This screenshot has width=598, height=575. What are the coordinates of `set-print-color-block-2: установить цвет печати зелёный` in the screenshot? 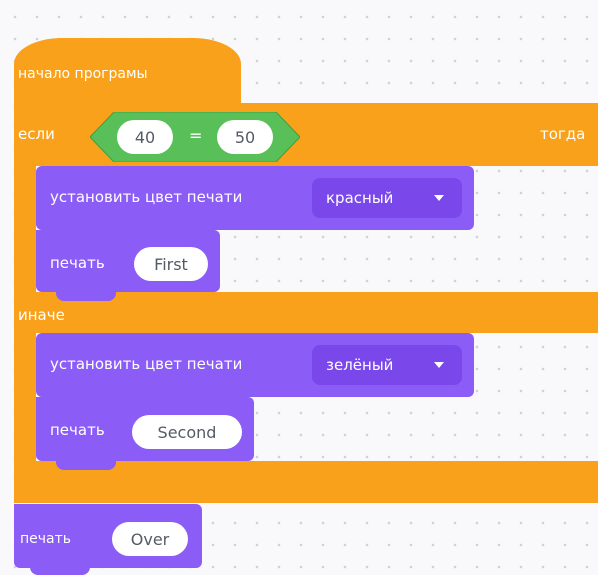 It's located at (255, 365).